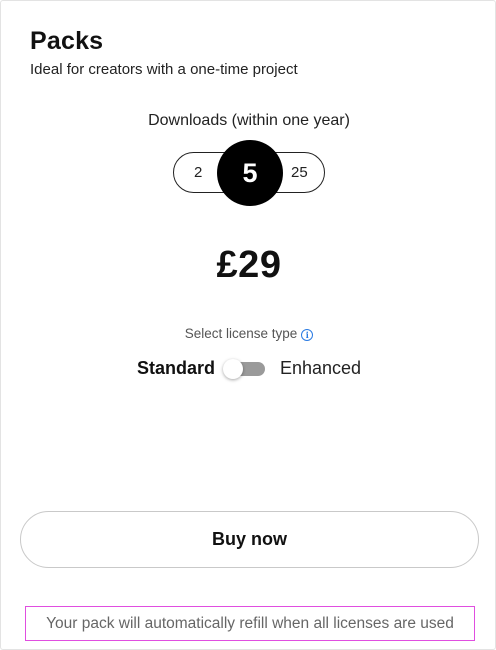 Image resolution: width=496 pixels, height=650 pixels. Describe the element at coordinates (249, 265) in the screenshot. I see `price: £29` at that location.